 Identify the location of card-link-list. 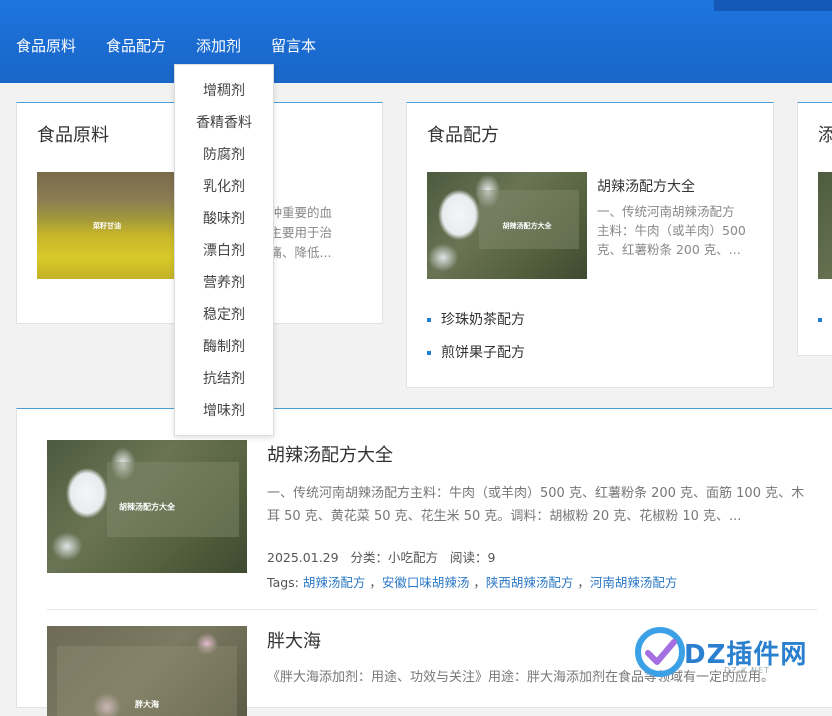
(825, 326).